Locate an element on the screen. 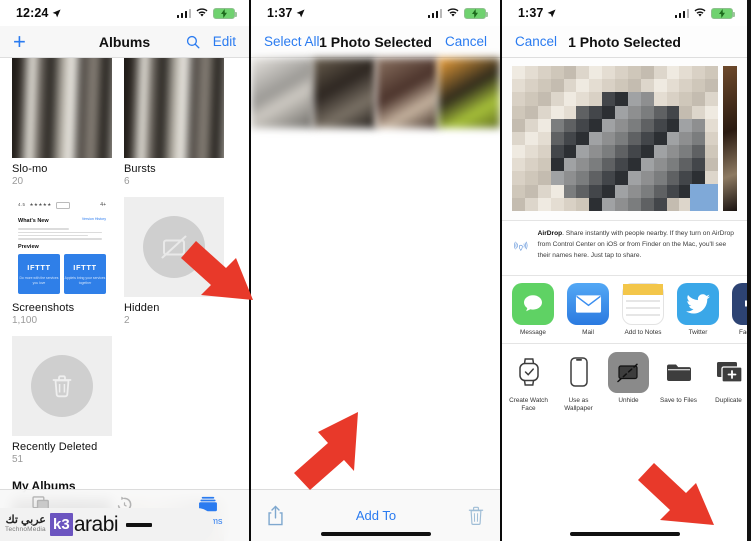 The image size is (751, 541). album-cell-screenshots: 4.5 ★★★★★ 4+ What's New Version History is located at coordinates (62, 261).